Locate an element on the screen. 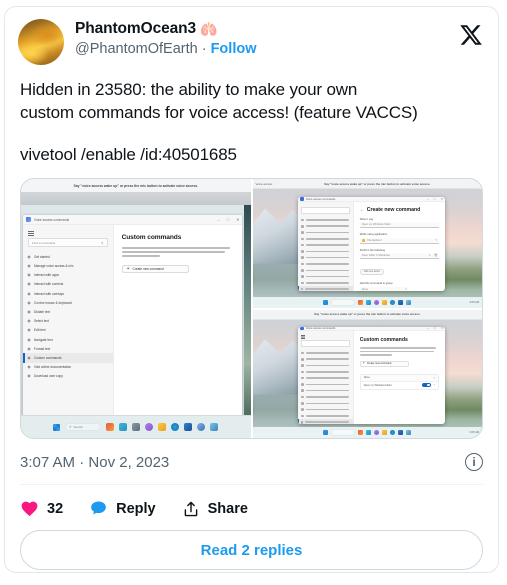  sidebar-item: Dictate text is located at coordinates (68, 311).